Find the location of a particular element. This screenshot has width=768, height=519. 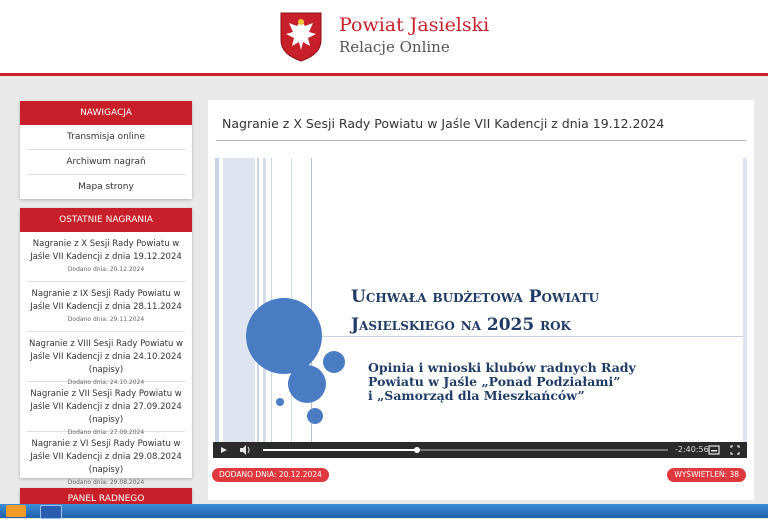

site-header: Powiat Jasielski Relacje Online is located at coordinates (384, 38).